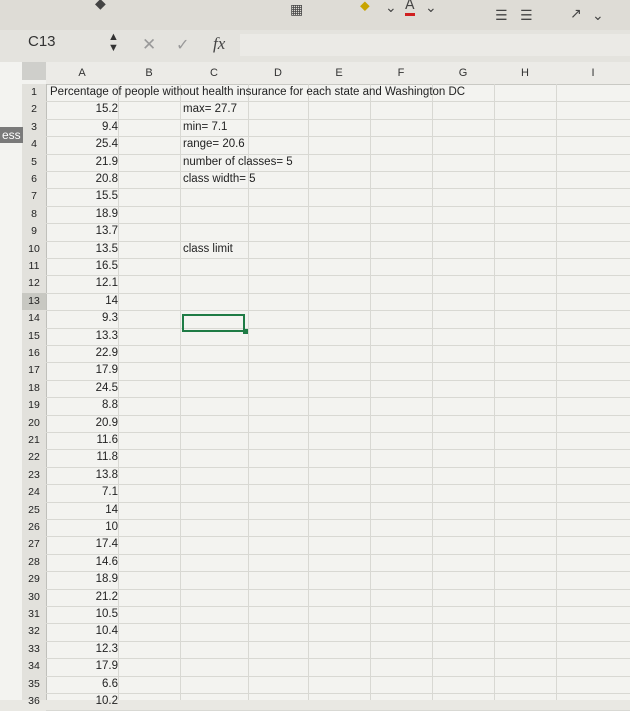 The height and width of the screenshot is (711, 630). Describe the element at coordinates (98, 301) in the screenshot. I see `cell-b13: 14` at that location.